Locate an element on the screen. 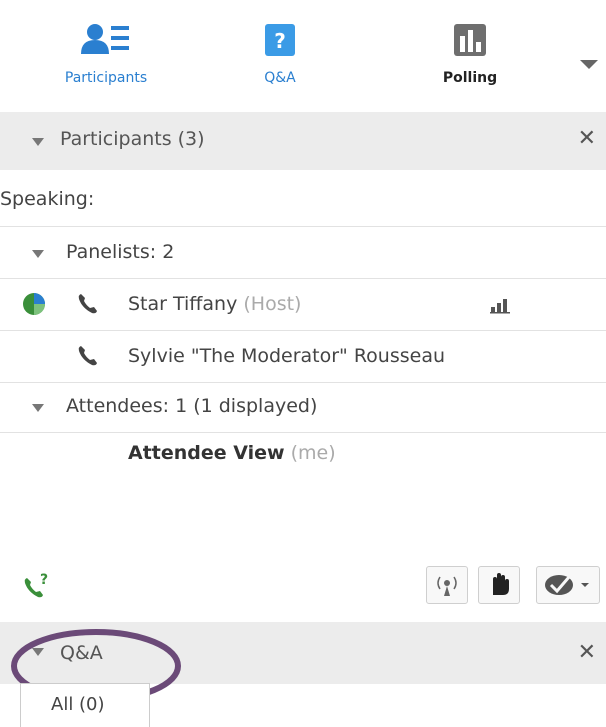 The height and width of the screenshot is (727, 606). broadcast-button is located at coordinates (447, 585).